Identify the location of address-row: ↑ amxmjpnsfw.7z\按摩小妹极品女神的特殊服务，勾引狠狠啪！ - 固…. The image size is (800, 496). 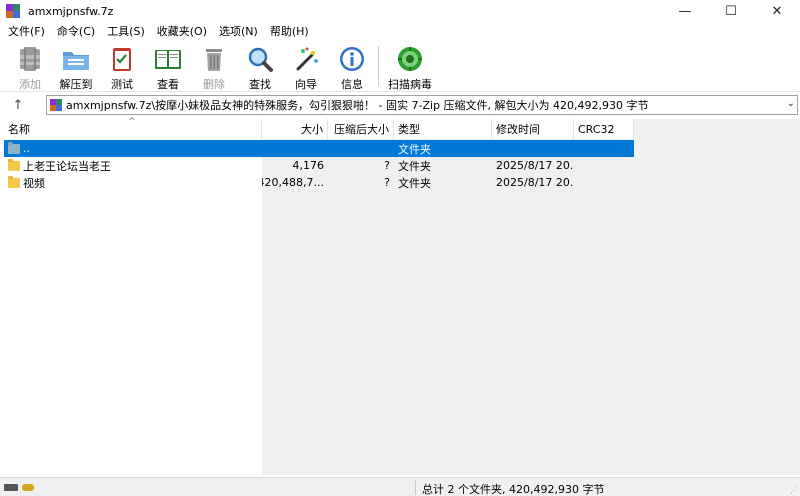
(400, 105).